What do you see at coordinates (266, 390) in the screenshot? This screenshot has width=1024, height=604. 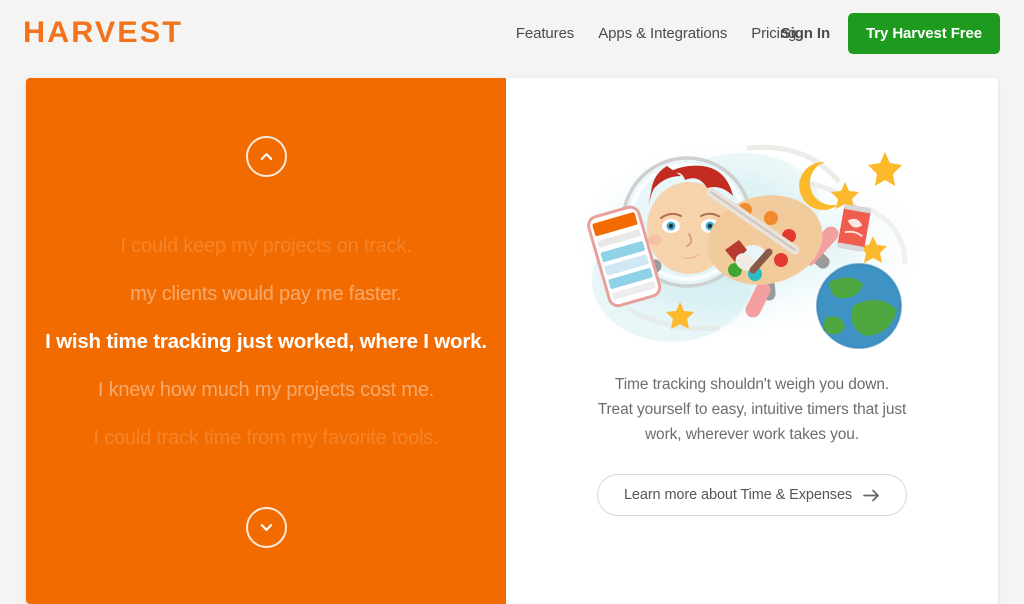 I see `carousel-slide: I knew how much my projects cost me.` at bounding box center [266, 390].